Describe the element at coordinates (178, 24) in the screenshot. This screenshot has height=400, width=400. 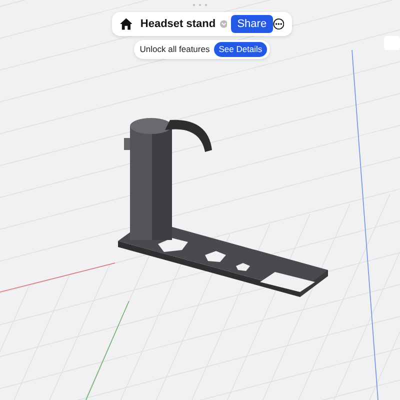
I see `document-title: Headset stand` at that location.